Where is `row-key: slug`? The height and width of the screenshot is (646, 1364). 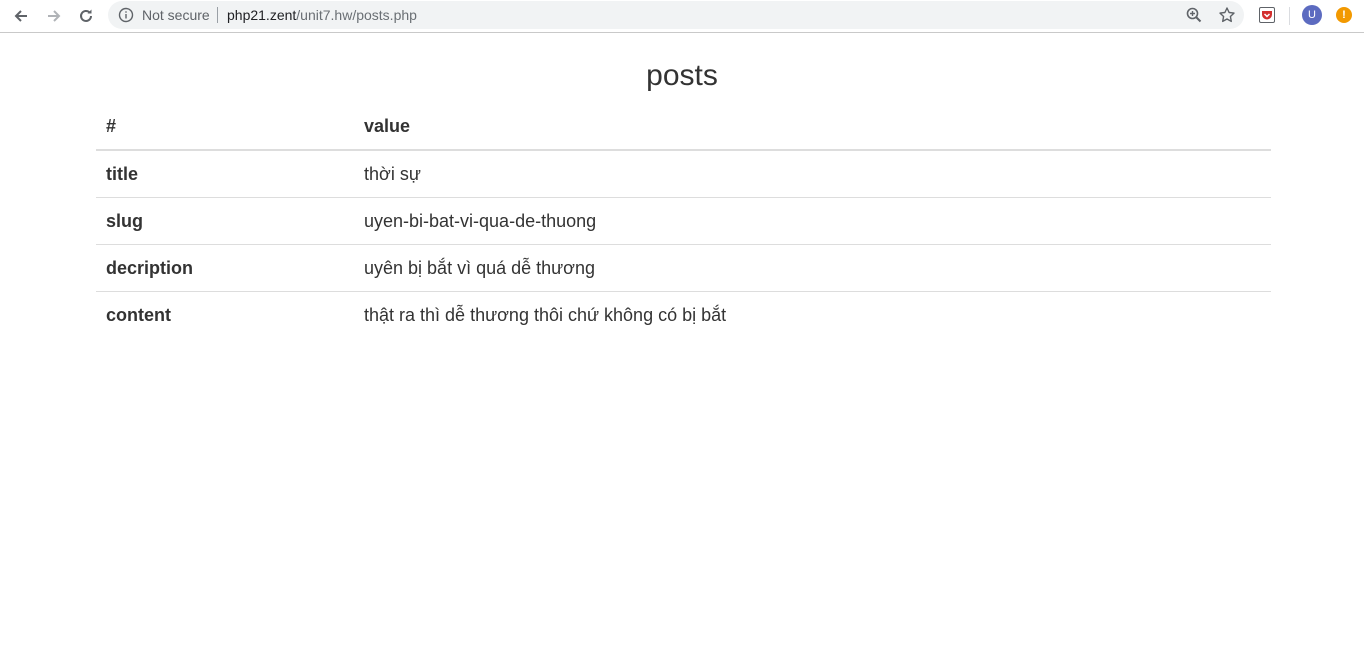 row-key: slug is located at coordinates (225, 221).